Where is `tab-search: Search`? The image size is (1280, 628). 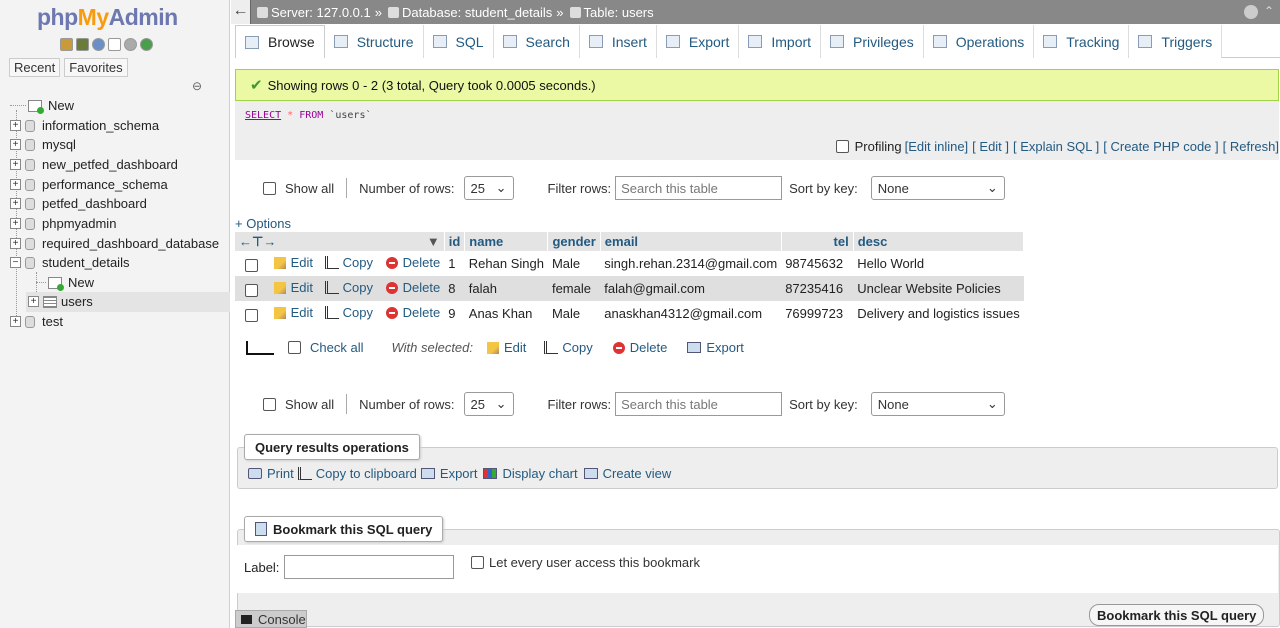
tab-search: Search is located at coordinates (536, 41).